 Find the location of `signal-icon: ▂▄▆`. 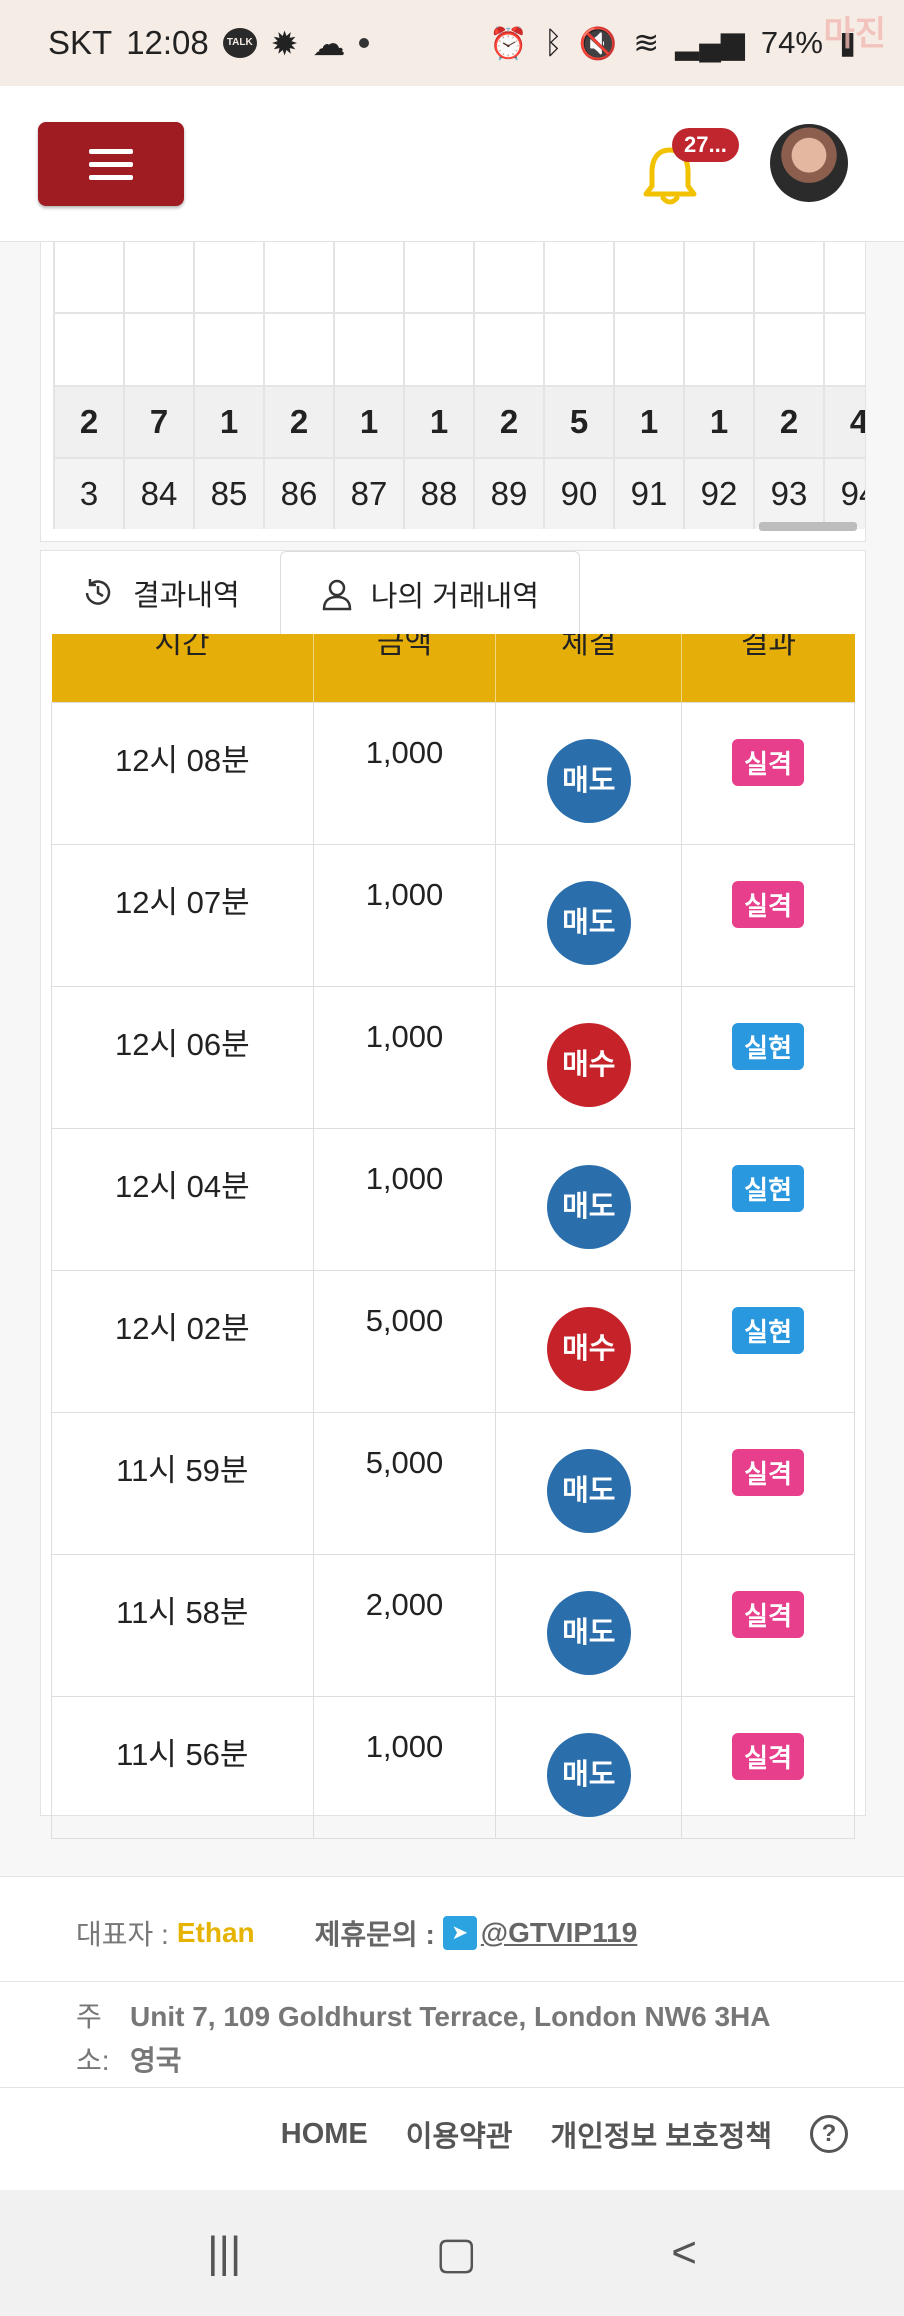

signal-icon: ▂▄▆ is located at coordinates (710, 42).